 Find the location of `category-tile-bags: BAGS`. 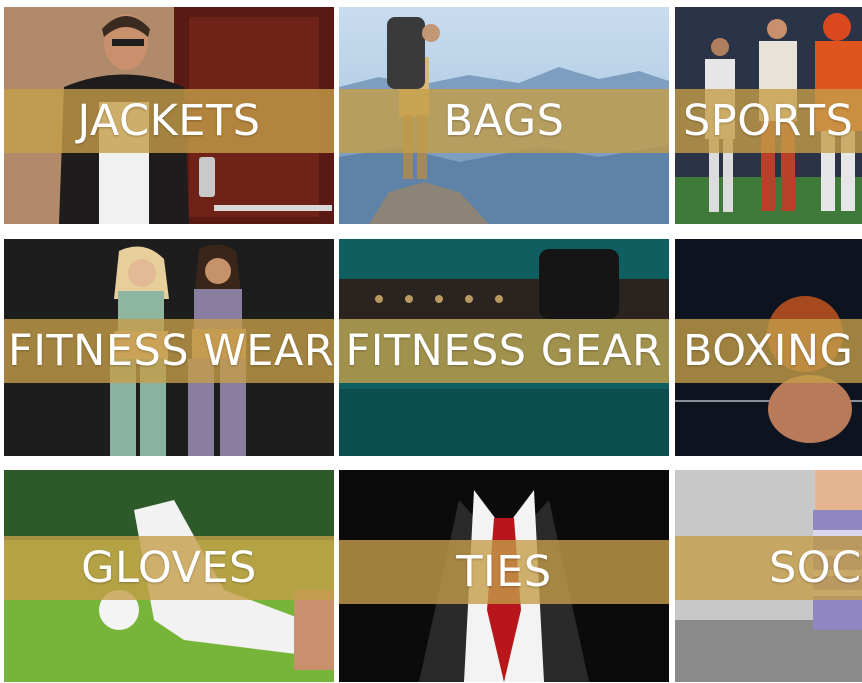

category-tile-bags: BAGS is located at coordinates (504, 115).